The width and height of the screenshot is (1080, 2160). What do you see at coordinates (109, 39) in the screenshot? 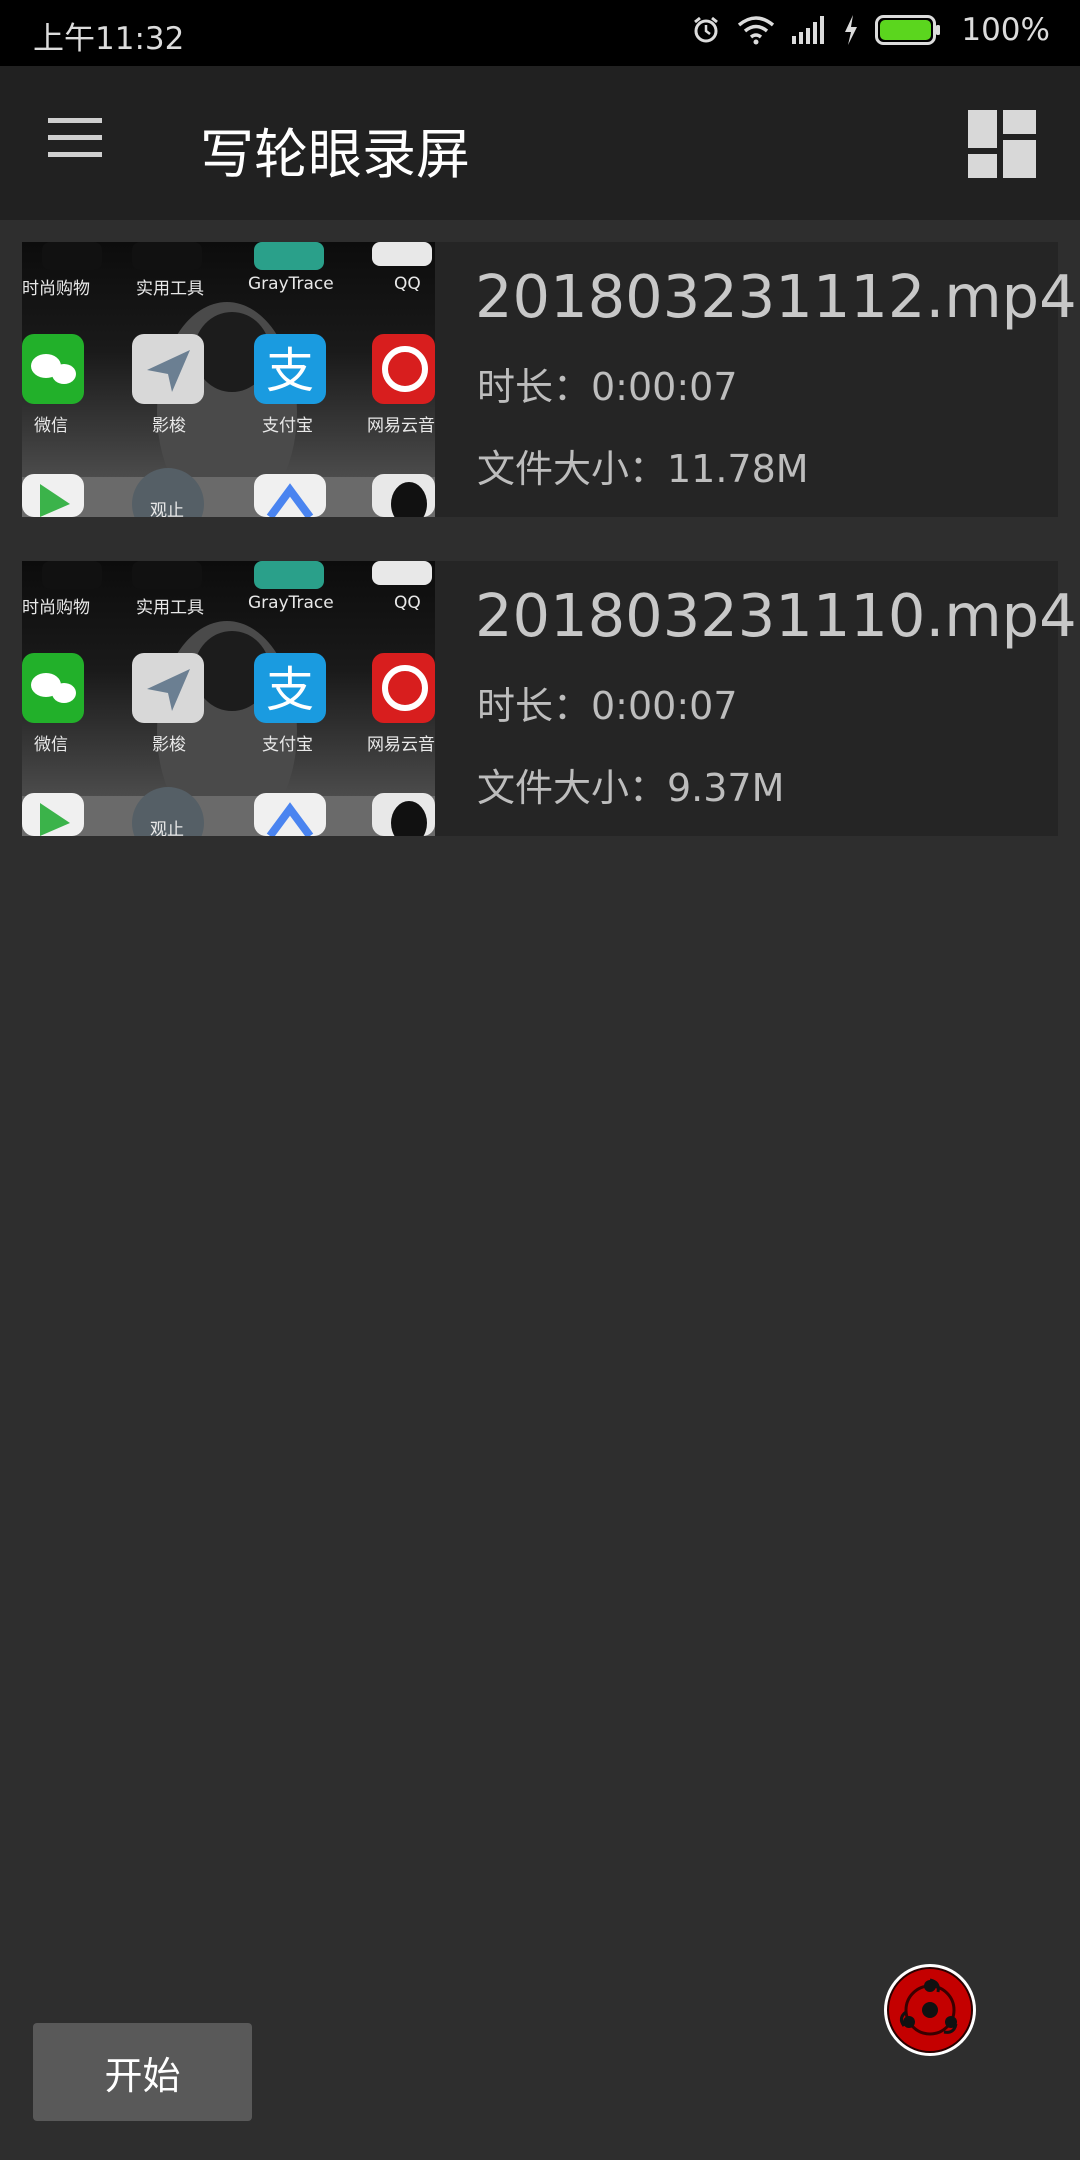
I see `status-time: 上午11:32` at bounding box center [109, 39].